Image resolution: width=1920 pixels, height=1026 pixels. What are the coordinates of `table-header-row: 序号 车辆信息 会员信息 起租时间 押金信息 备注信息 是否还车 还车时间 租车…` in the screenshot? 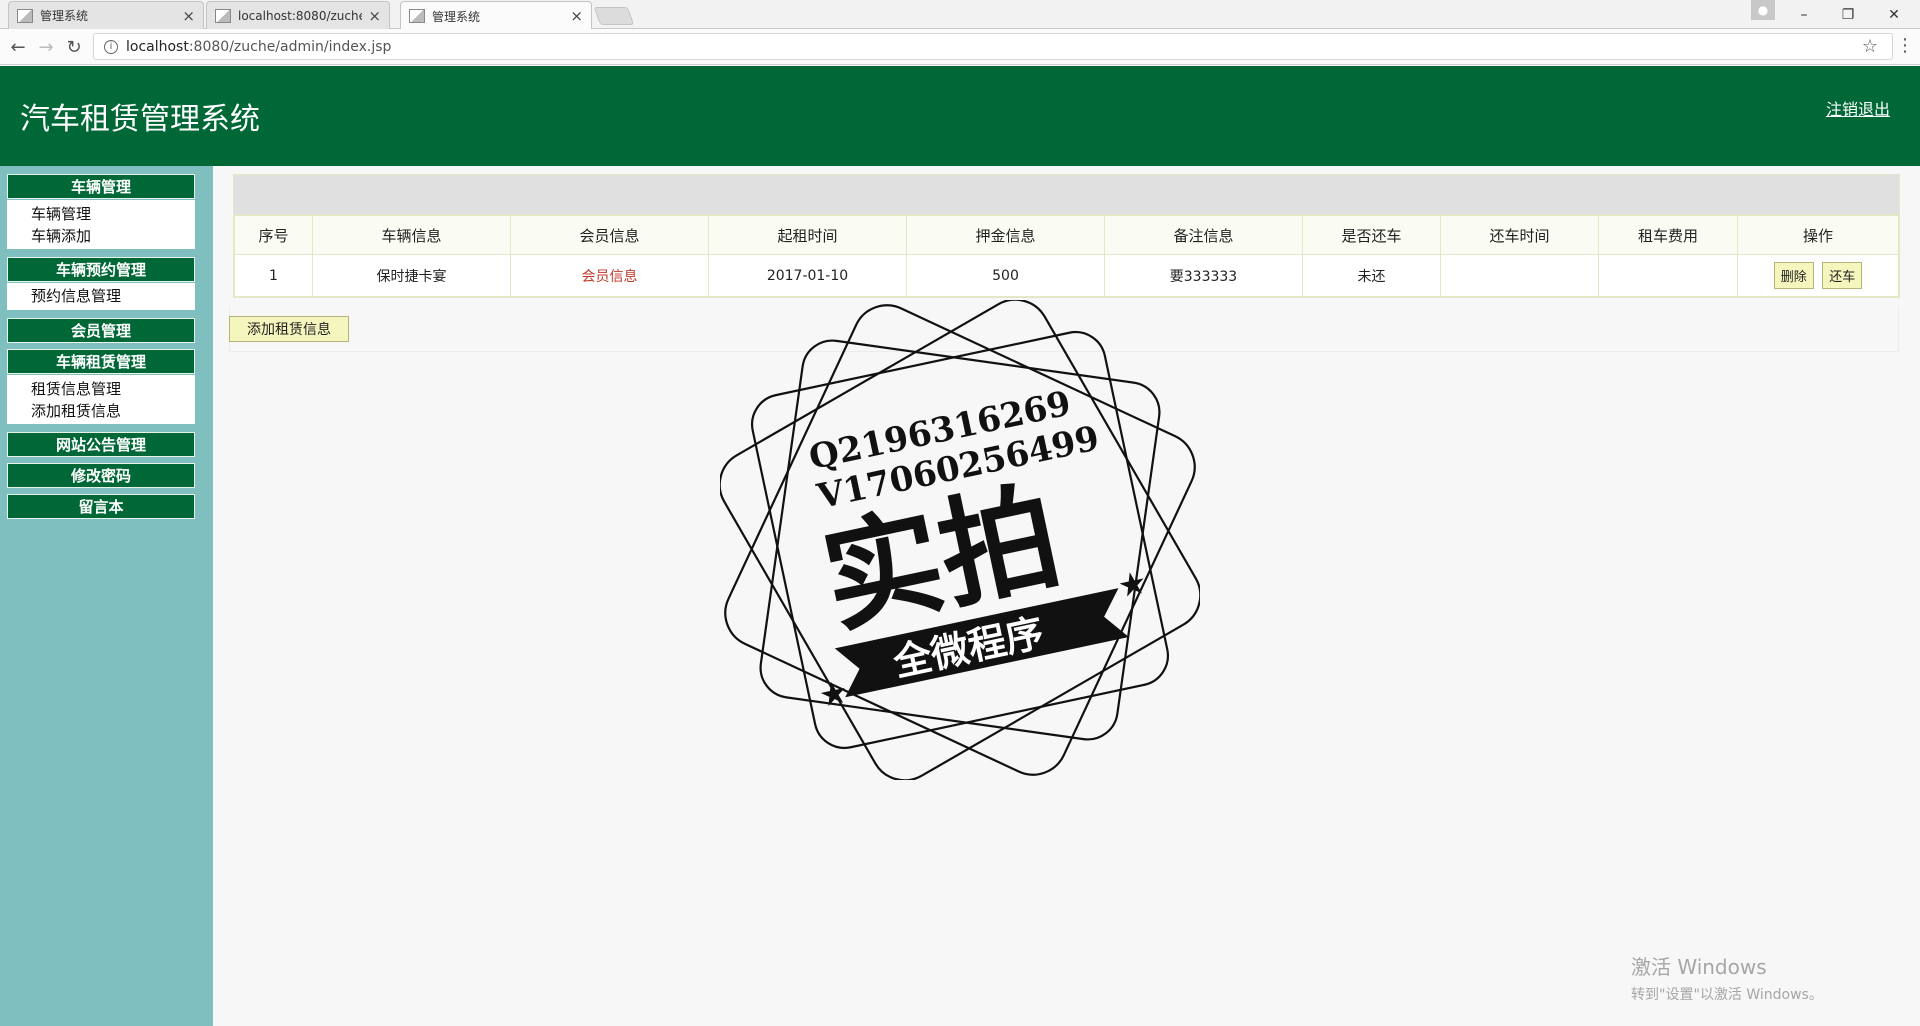 It's located at (1066, 235).